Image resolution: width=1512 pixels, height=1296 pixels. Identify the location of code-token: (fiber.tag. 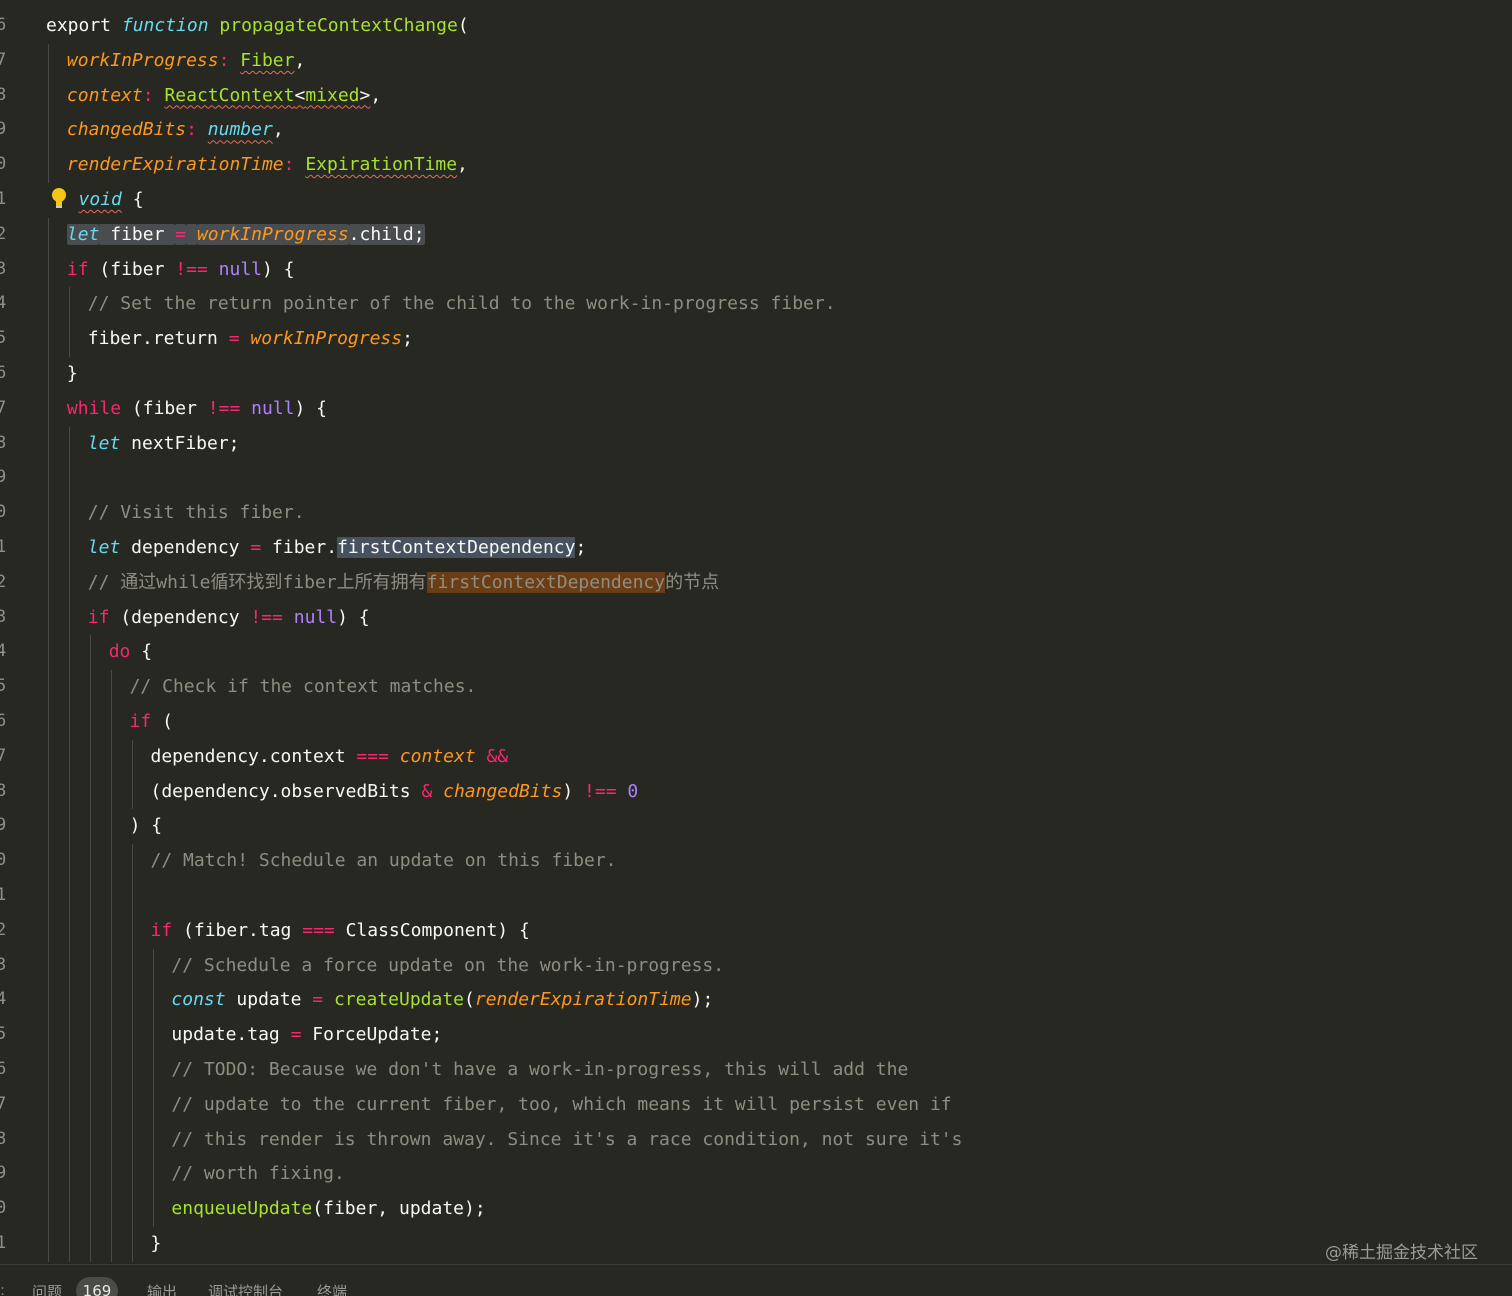
(237, 930).